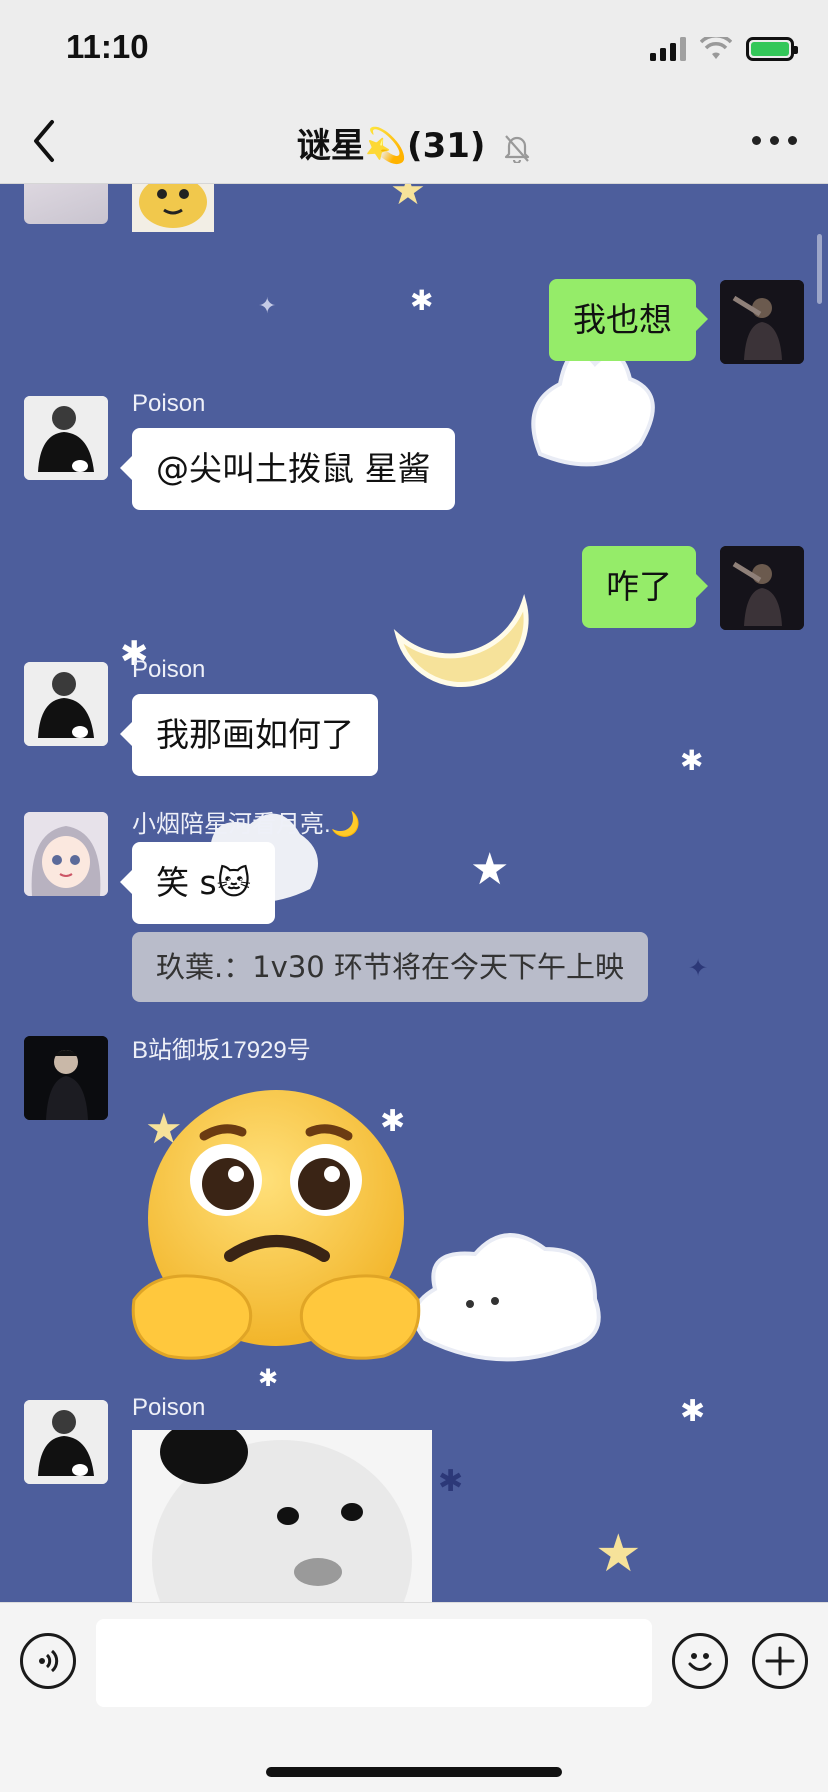  What do you see at coordinates (780, 1661) in the screenshot?
I see `plus-icon` at bounding box center [780, 1661].